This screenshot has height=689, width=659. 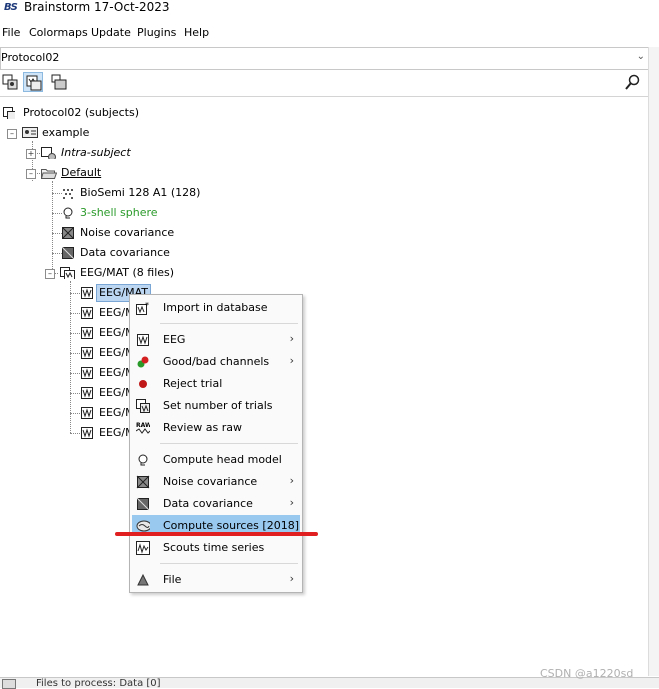 I want to click on explorer-toolbar, so click(x=324, y=82).